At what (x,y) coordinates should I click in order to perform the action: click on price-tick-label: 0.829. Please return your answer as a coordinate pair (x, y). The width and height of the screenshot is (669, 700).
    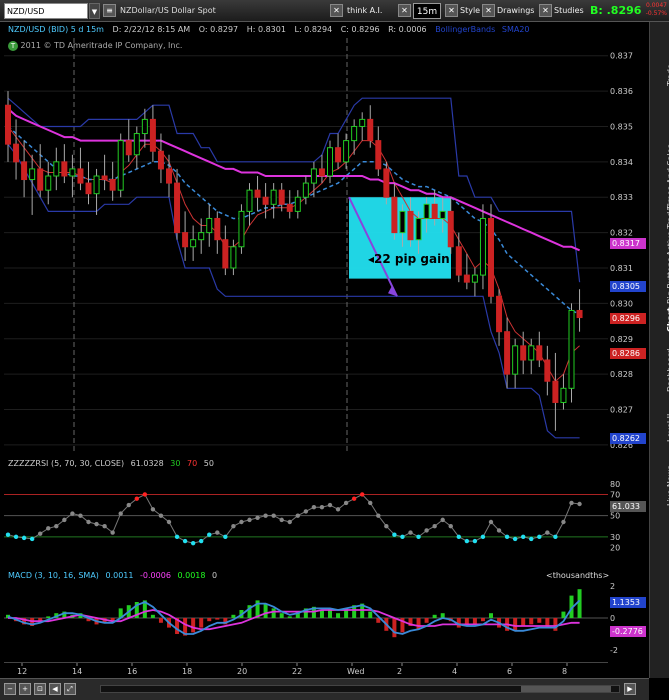
    Looking at the image, I should click on (621, 339).